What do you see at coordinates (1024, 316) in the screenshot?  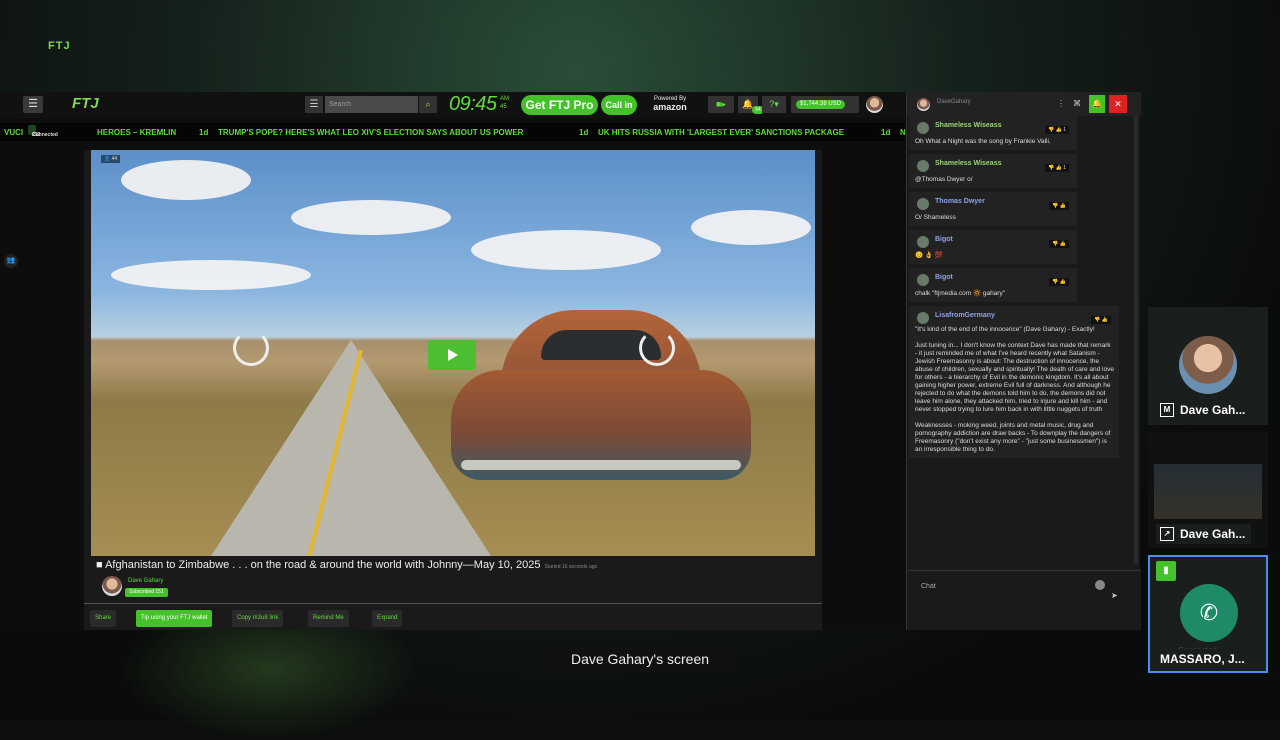 I see `chat-author: LisafromGermany` at bounding box center [1024, 316].